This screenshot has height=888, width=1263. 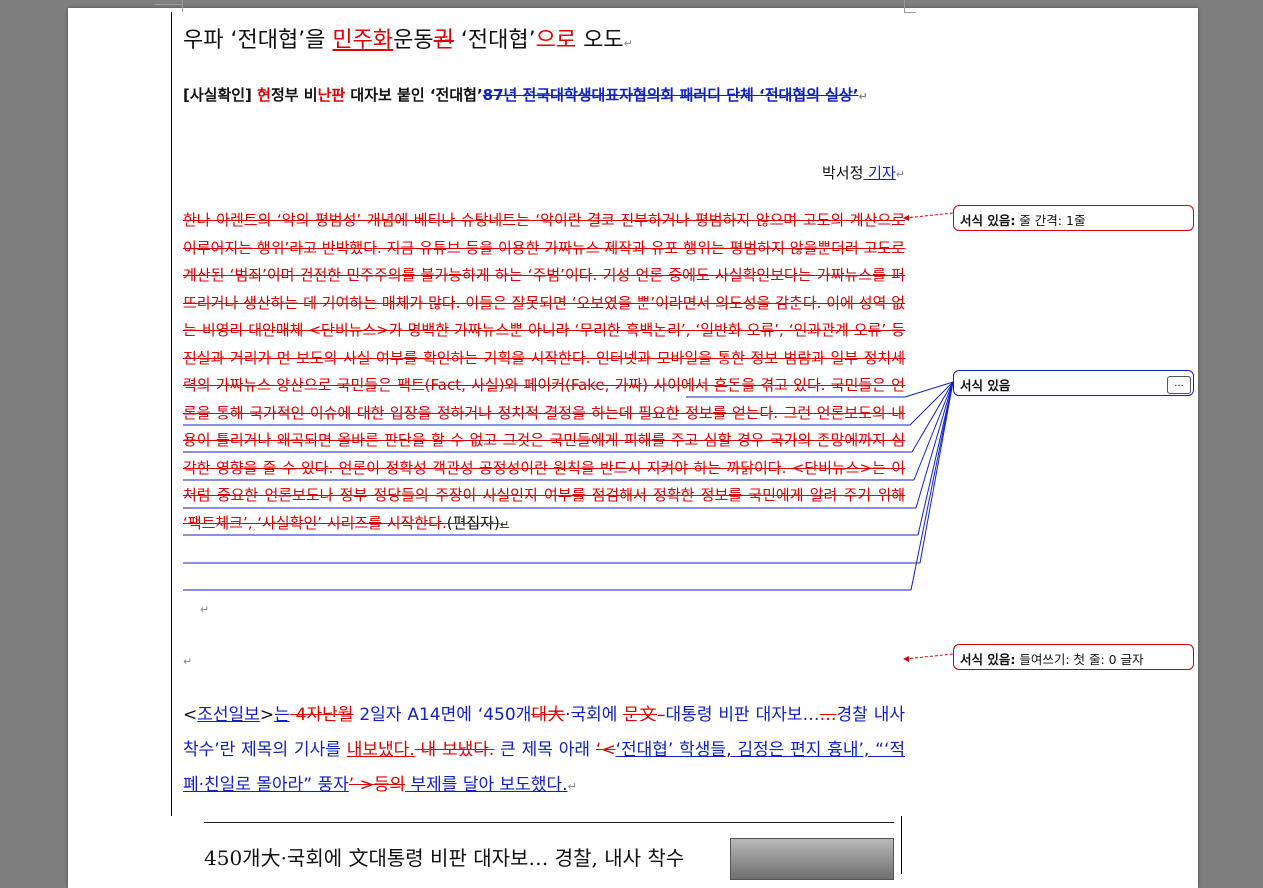 I want to click on crop-mark-top-right-horizontal, so click(x=910, y=12).